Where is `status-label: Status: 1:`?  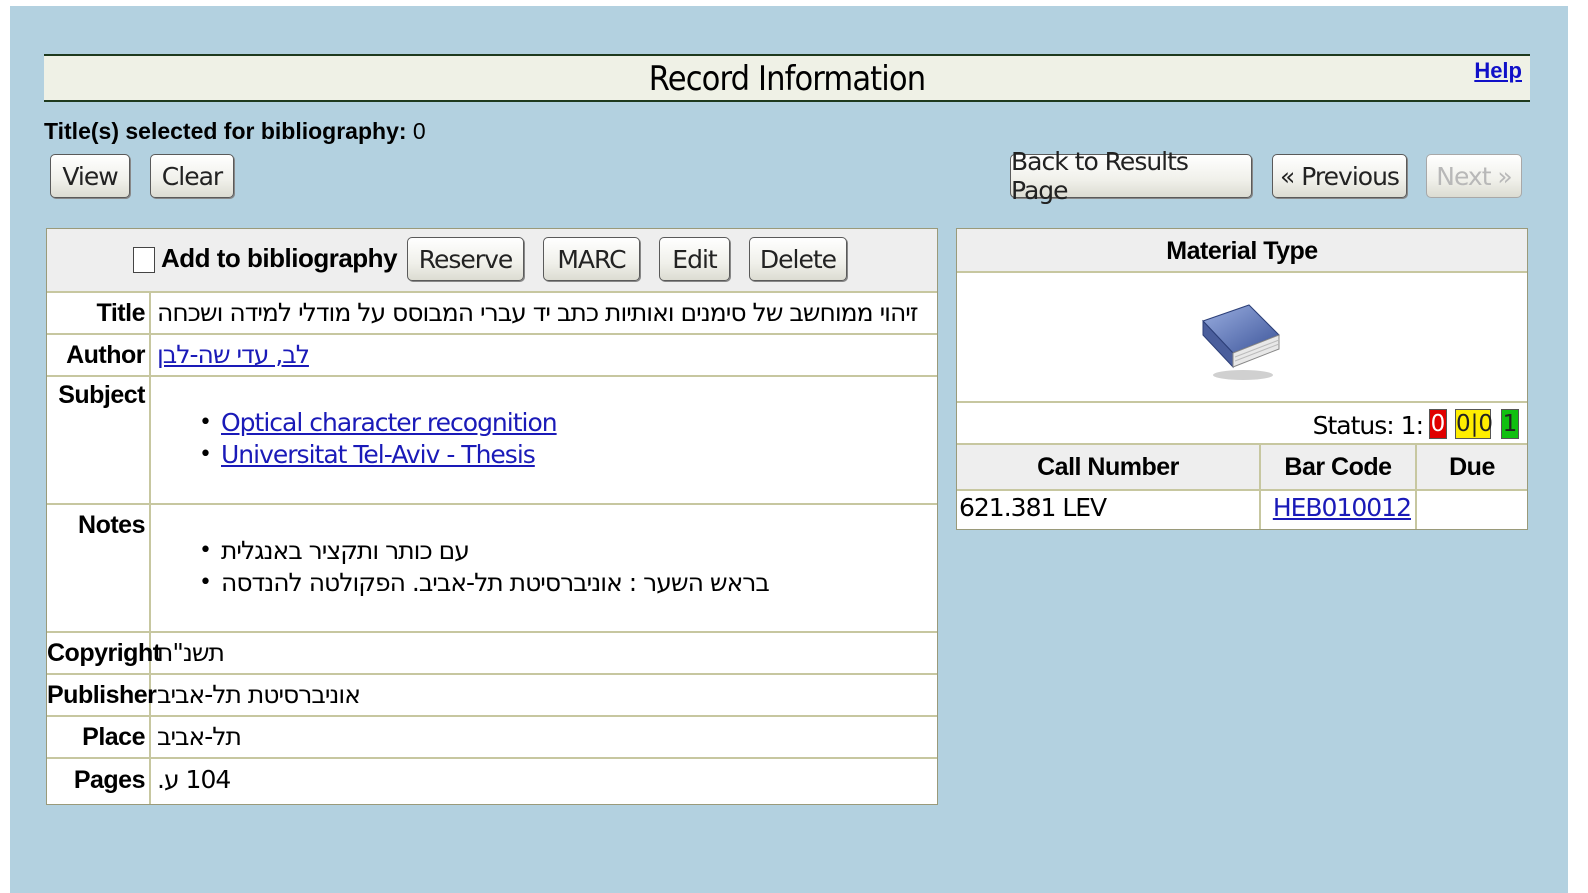 status-label: Status: 1: is located at coordinates (1368, 425).